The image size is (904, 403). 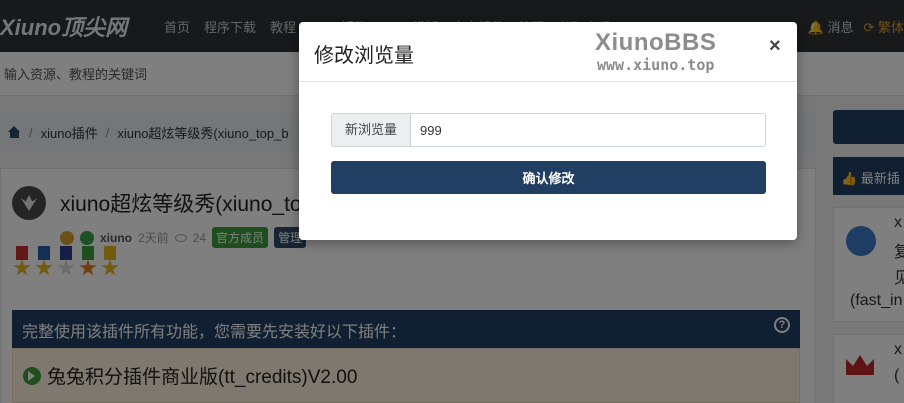 What do you see at coordinates (775, 46) in the screenshot?
I see `close-button: ×` at bounding box center [775, 46].